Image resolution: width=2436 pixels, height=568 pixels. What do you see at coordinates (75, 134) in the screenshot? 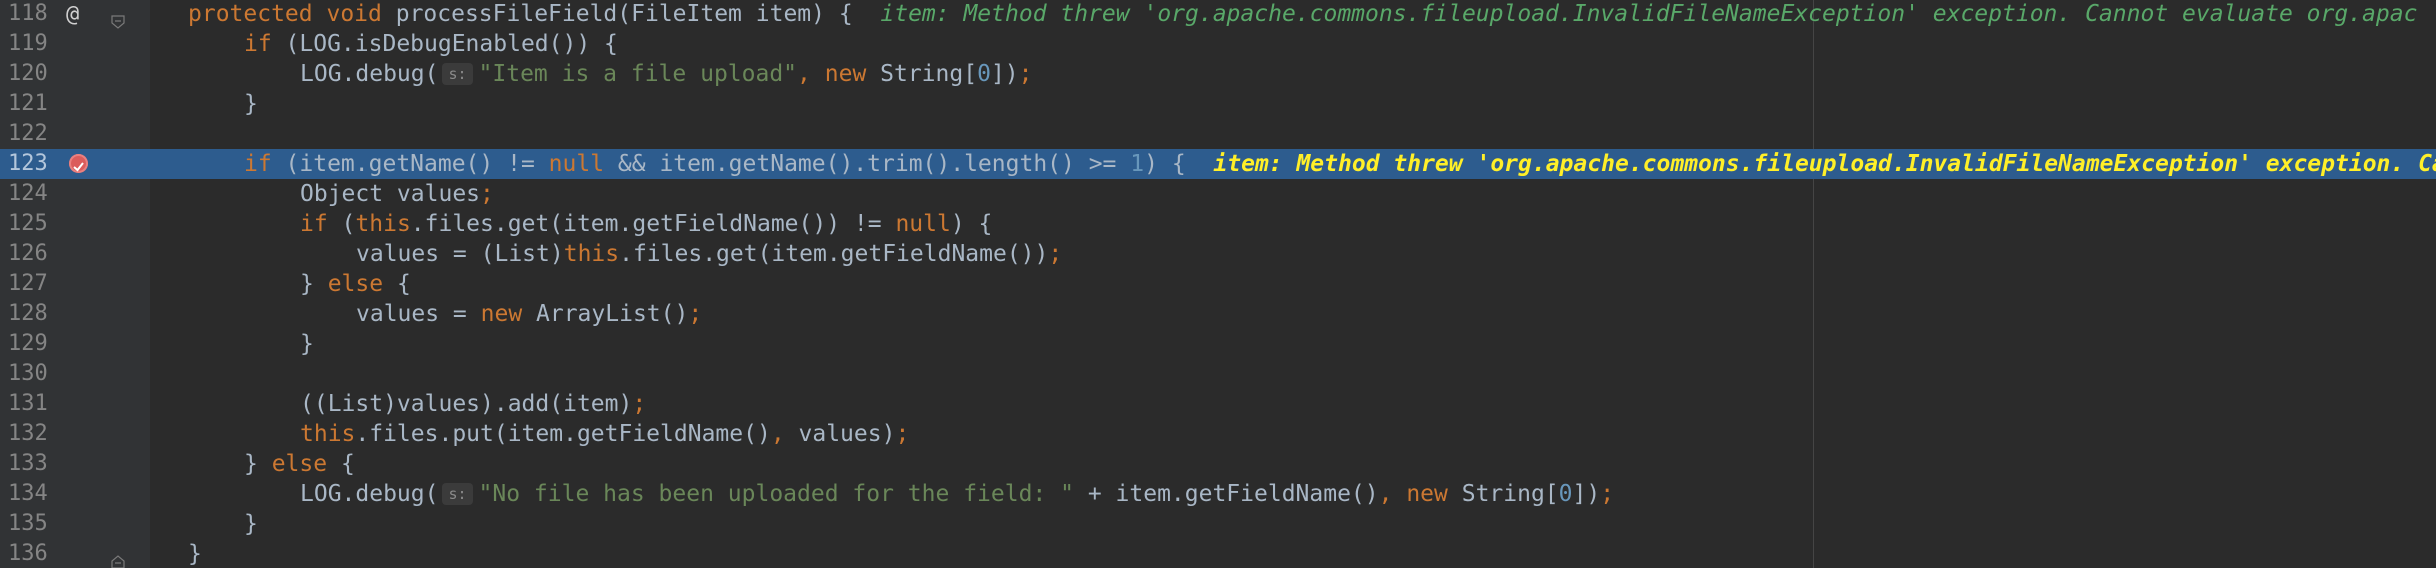
I see `gutter-cell: 122` at bounding box center [75, 134].